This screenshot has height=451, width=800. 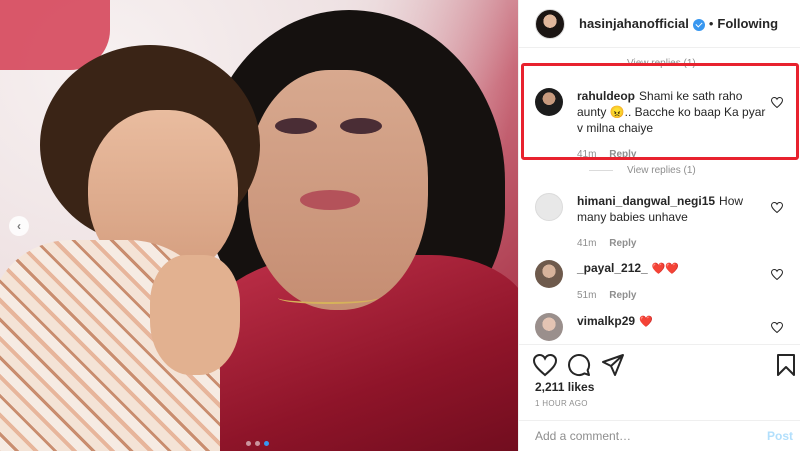 I want to click on photo-peace-hand, so click(x=195, y=315).